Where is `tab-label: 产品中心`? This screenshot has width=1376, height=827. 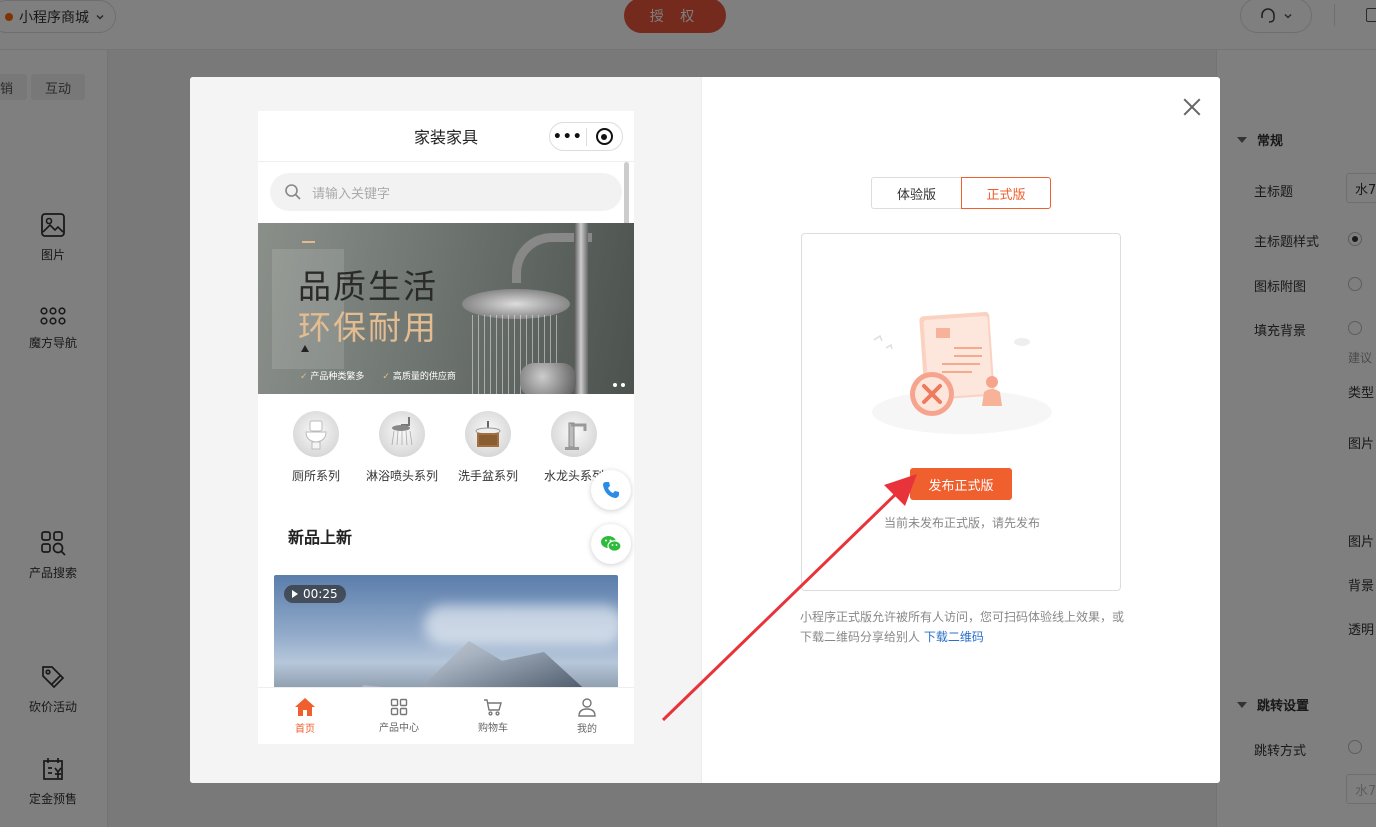 tab-label: 产品中心 is located at coordinates (399, 728).